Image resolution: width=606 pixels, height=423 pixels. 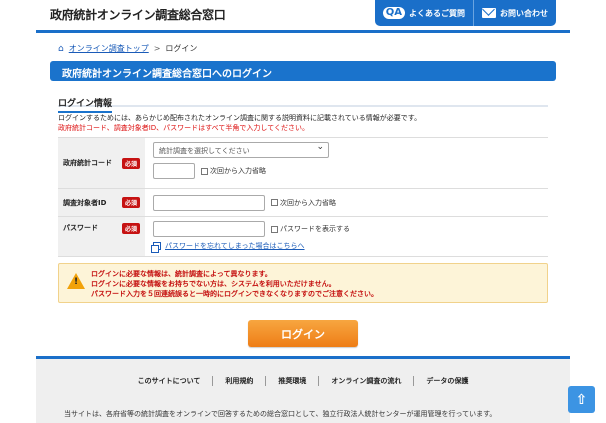 What do you see at coordinates (61, 48) in the screenshot?
I see `home-icon: ⌂` at bounding box center [61, 48].